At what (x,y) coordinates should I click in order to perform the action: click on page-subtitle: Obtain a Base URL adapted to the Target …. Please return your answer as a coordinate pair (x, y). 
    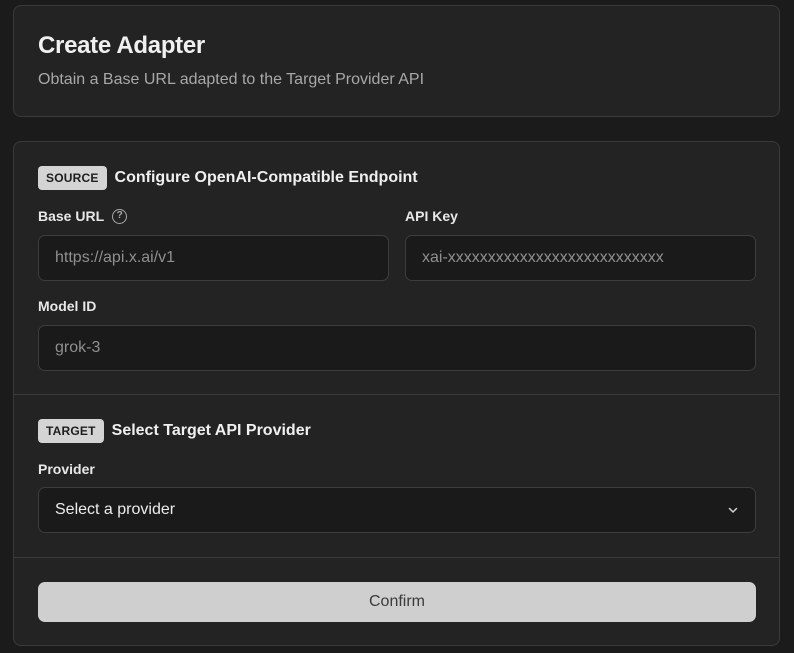
    Looking at the image, I should click on (231, 79).